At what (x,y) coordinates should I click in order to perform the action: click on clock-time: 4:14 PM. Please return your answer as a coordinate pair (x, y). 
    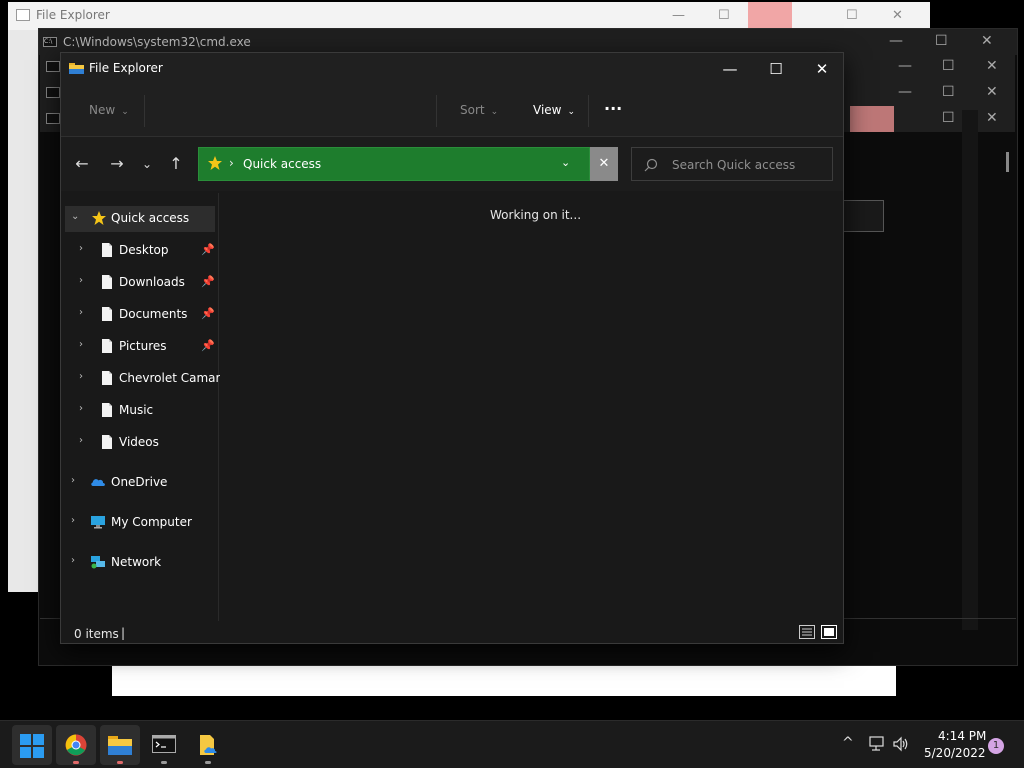
    Looking at the image, I should click on (962, 736).